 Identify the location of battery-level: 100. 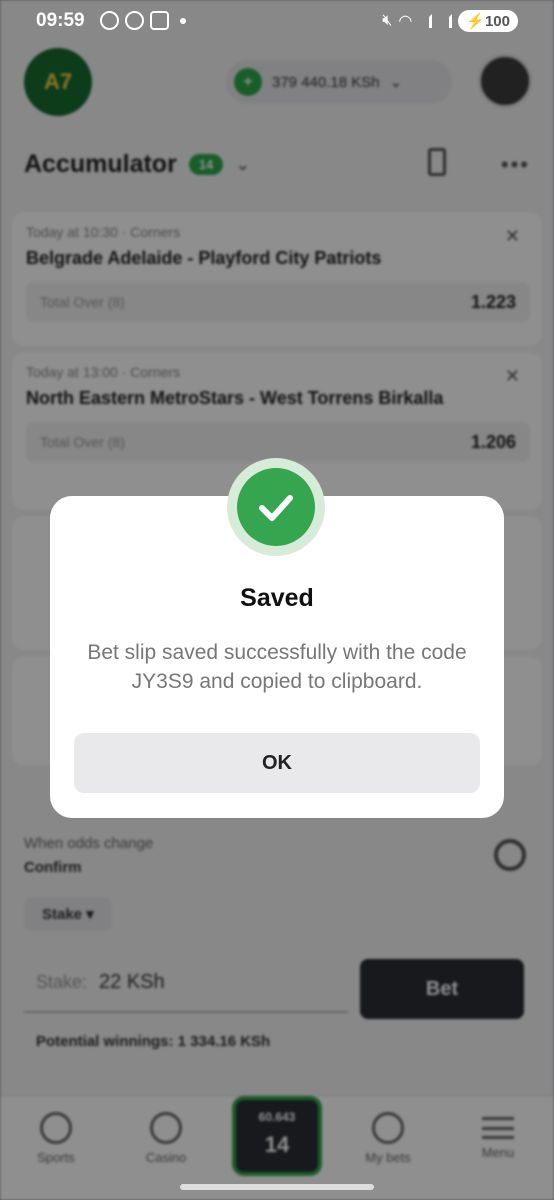
(497, 21).